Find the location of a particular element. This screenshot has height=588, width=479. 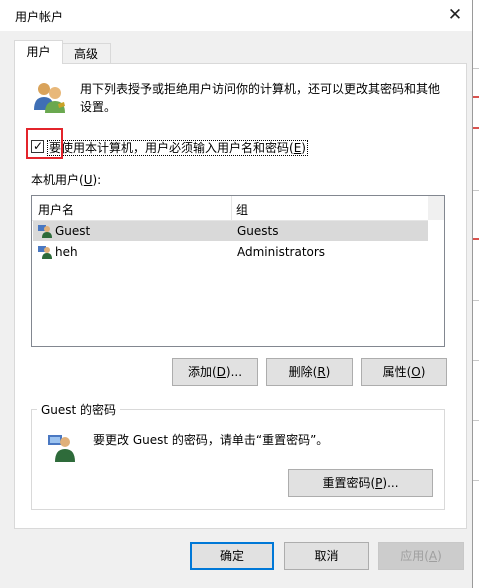

tab-advanced: 高级 is located at coordinates (86, 53).